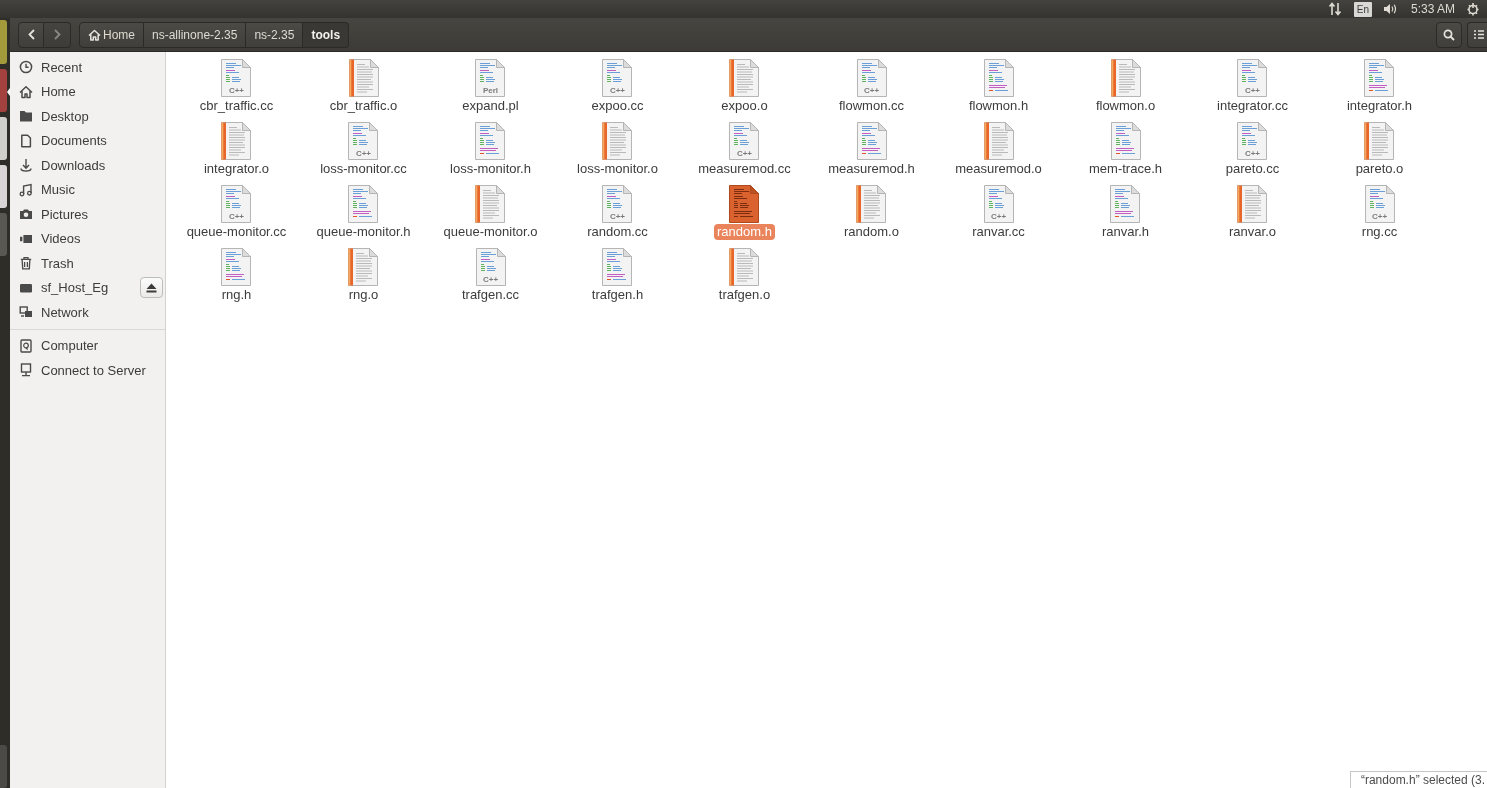 This screenshot has height=788, width=1487. Describe the element at coordinates (26, 370) in the screenshot. I see `monitor-icon` at that location.